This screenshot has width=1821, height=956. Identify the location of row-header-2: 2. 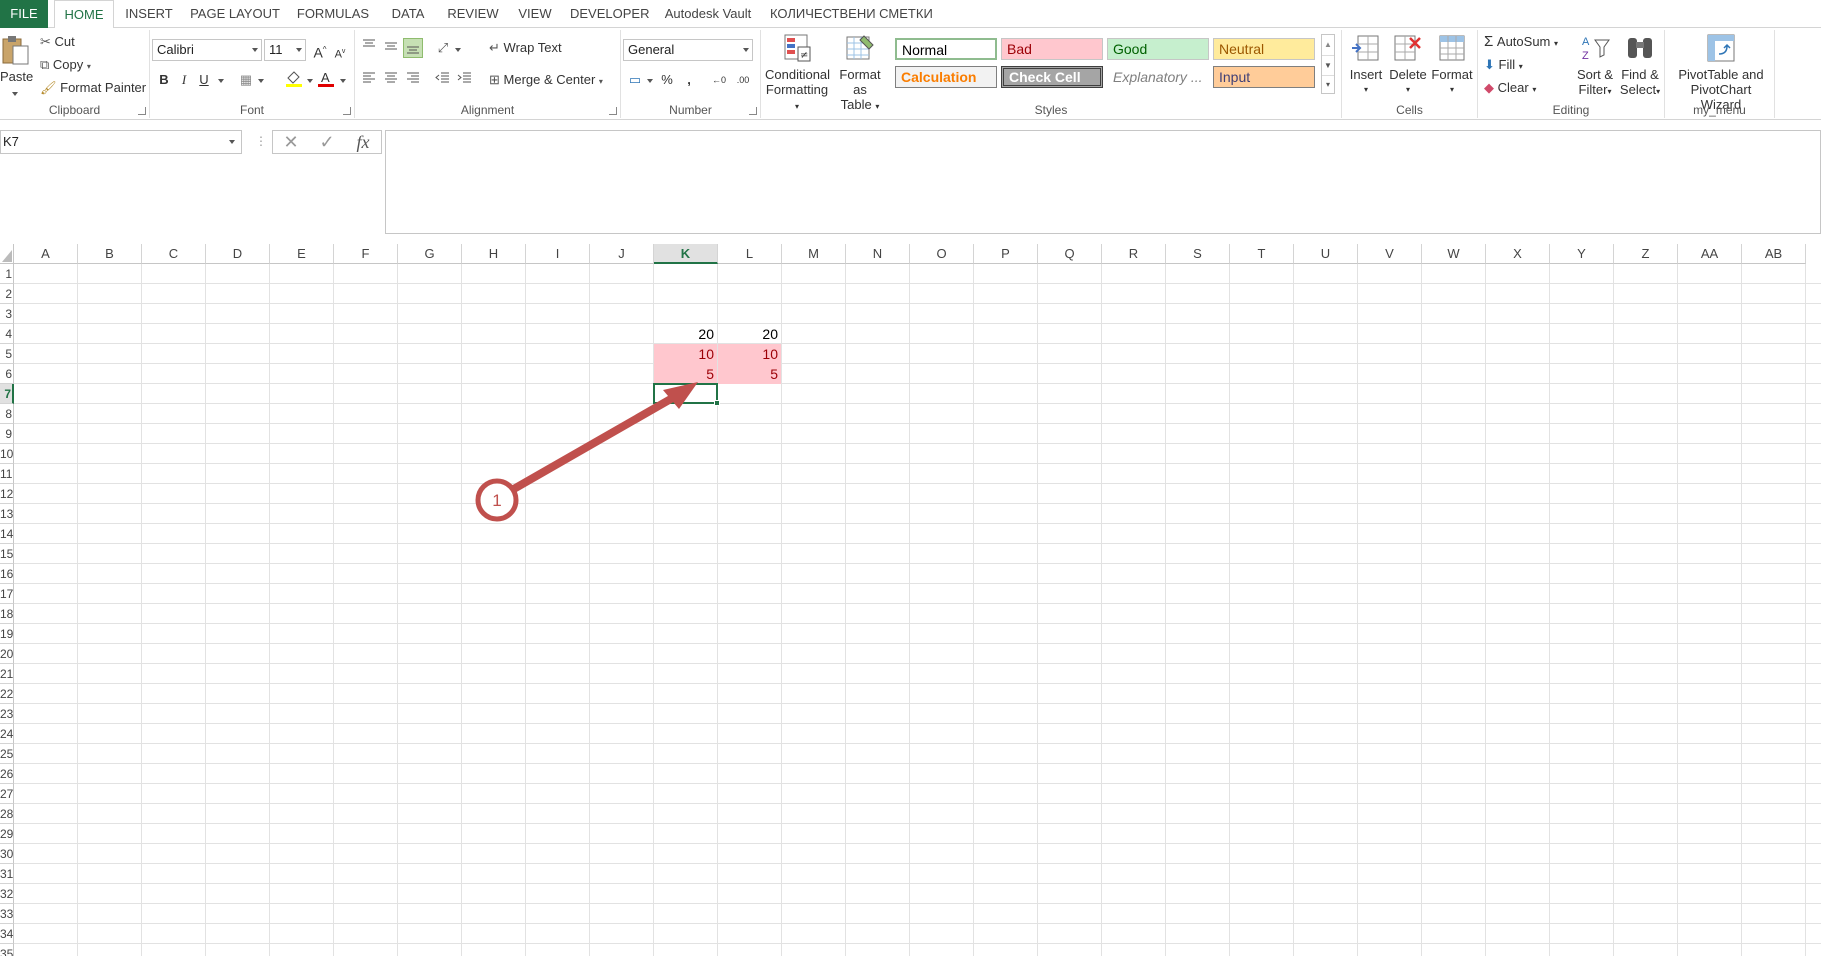
(7, 294).